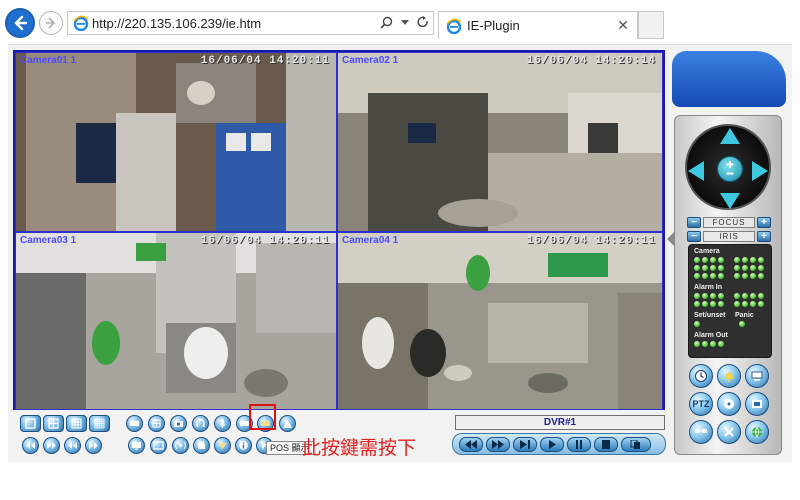 This screenshot has width=800, height=500. Describe the element at coordinates (760, 171) in the screenshot. I see `ptz-right-icon` at that location.